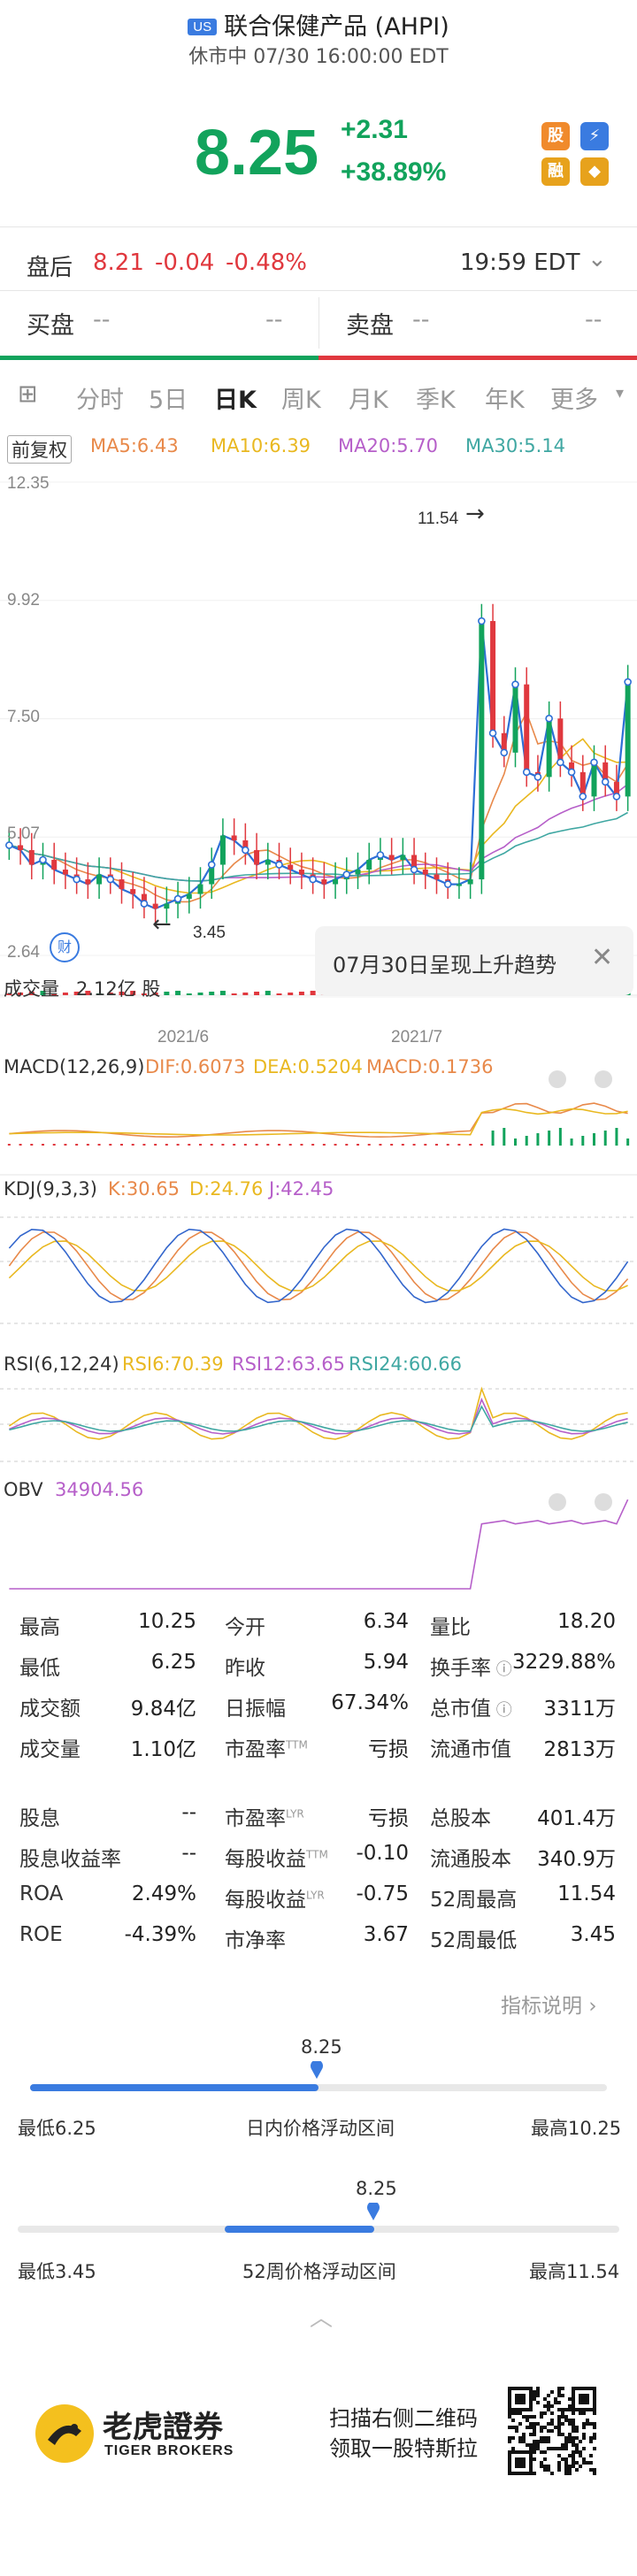 Image resolution: width=637 pixels, height=2576 pixels. What do you see at coordinates (236, 397) in the screenshot?
I see `tab-daily-k: 日K` at bounding box center [236, 397].